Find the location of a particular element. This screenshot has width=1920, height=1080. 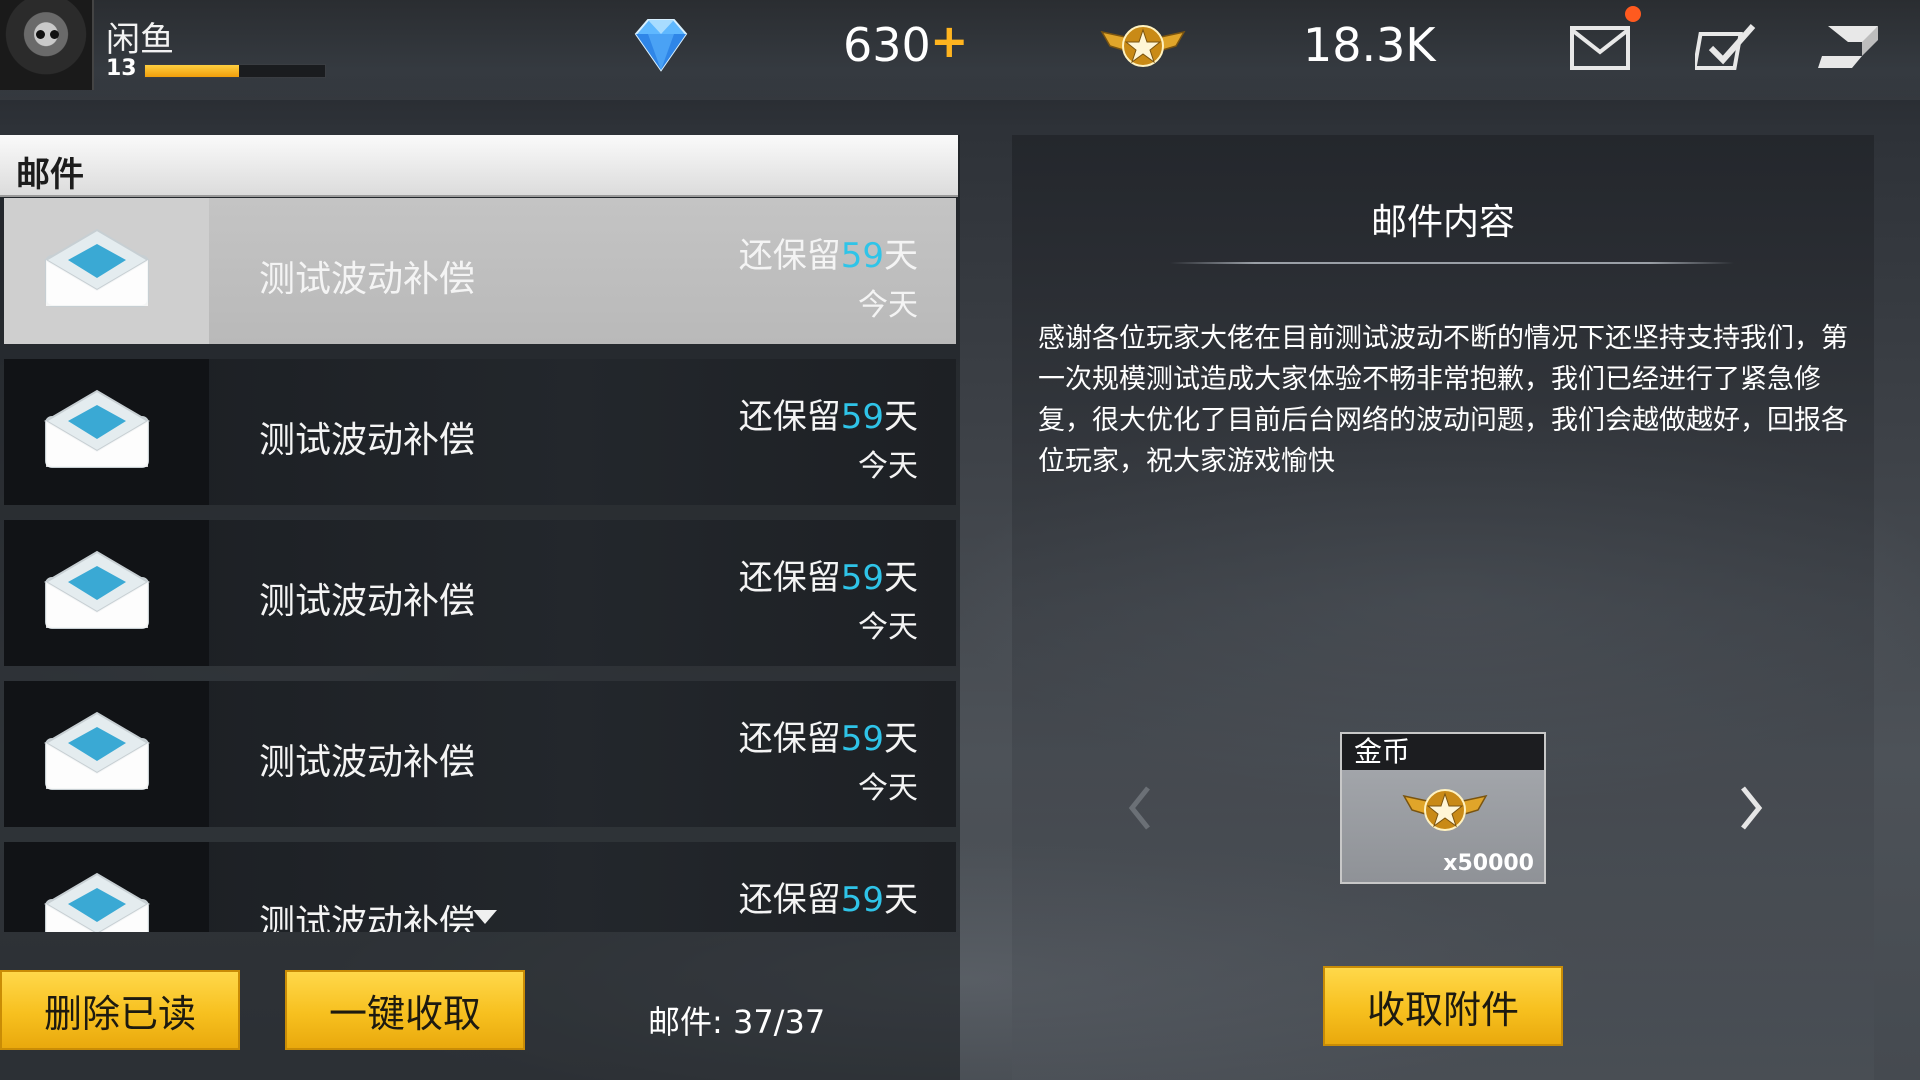

detail-title: 邮件内容 is located at coordinates (1442, 222).